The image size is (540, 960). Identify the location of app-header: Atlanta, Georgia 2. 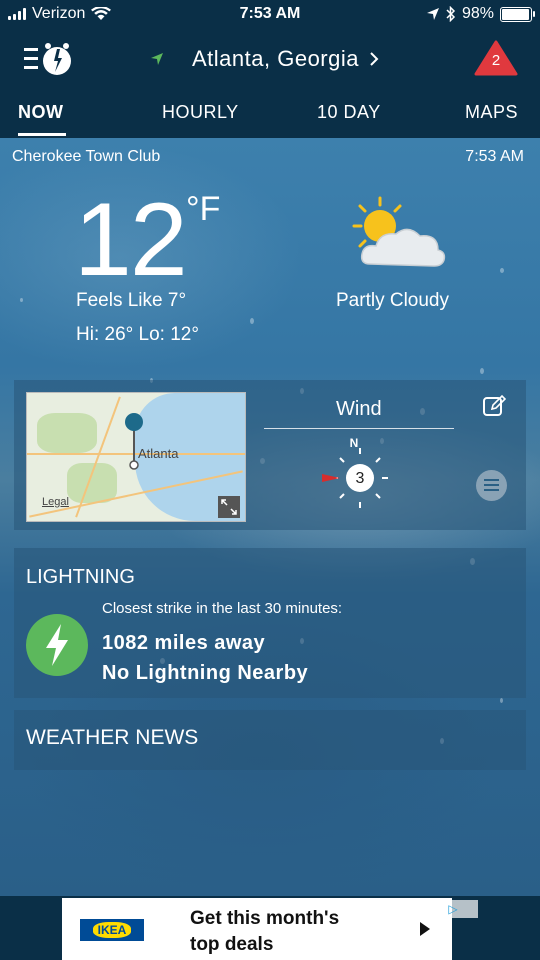
(270, 60).